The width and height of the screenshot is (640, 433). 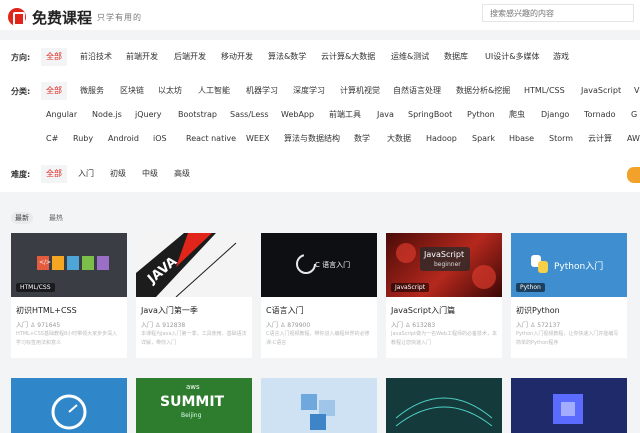 I want to click on course-desc: C语言入门视频教程，带你进入编程世界的必修课-C语言, so click(x=318, y=338).